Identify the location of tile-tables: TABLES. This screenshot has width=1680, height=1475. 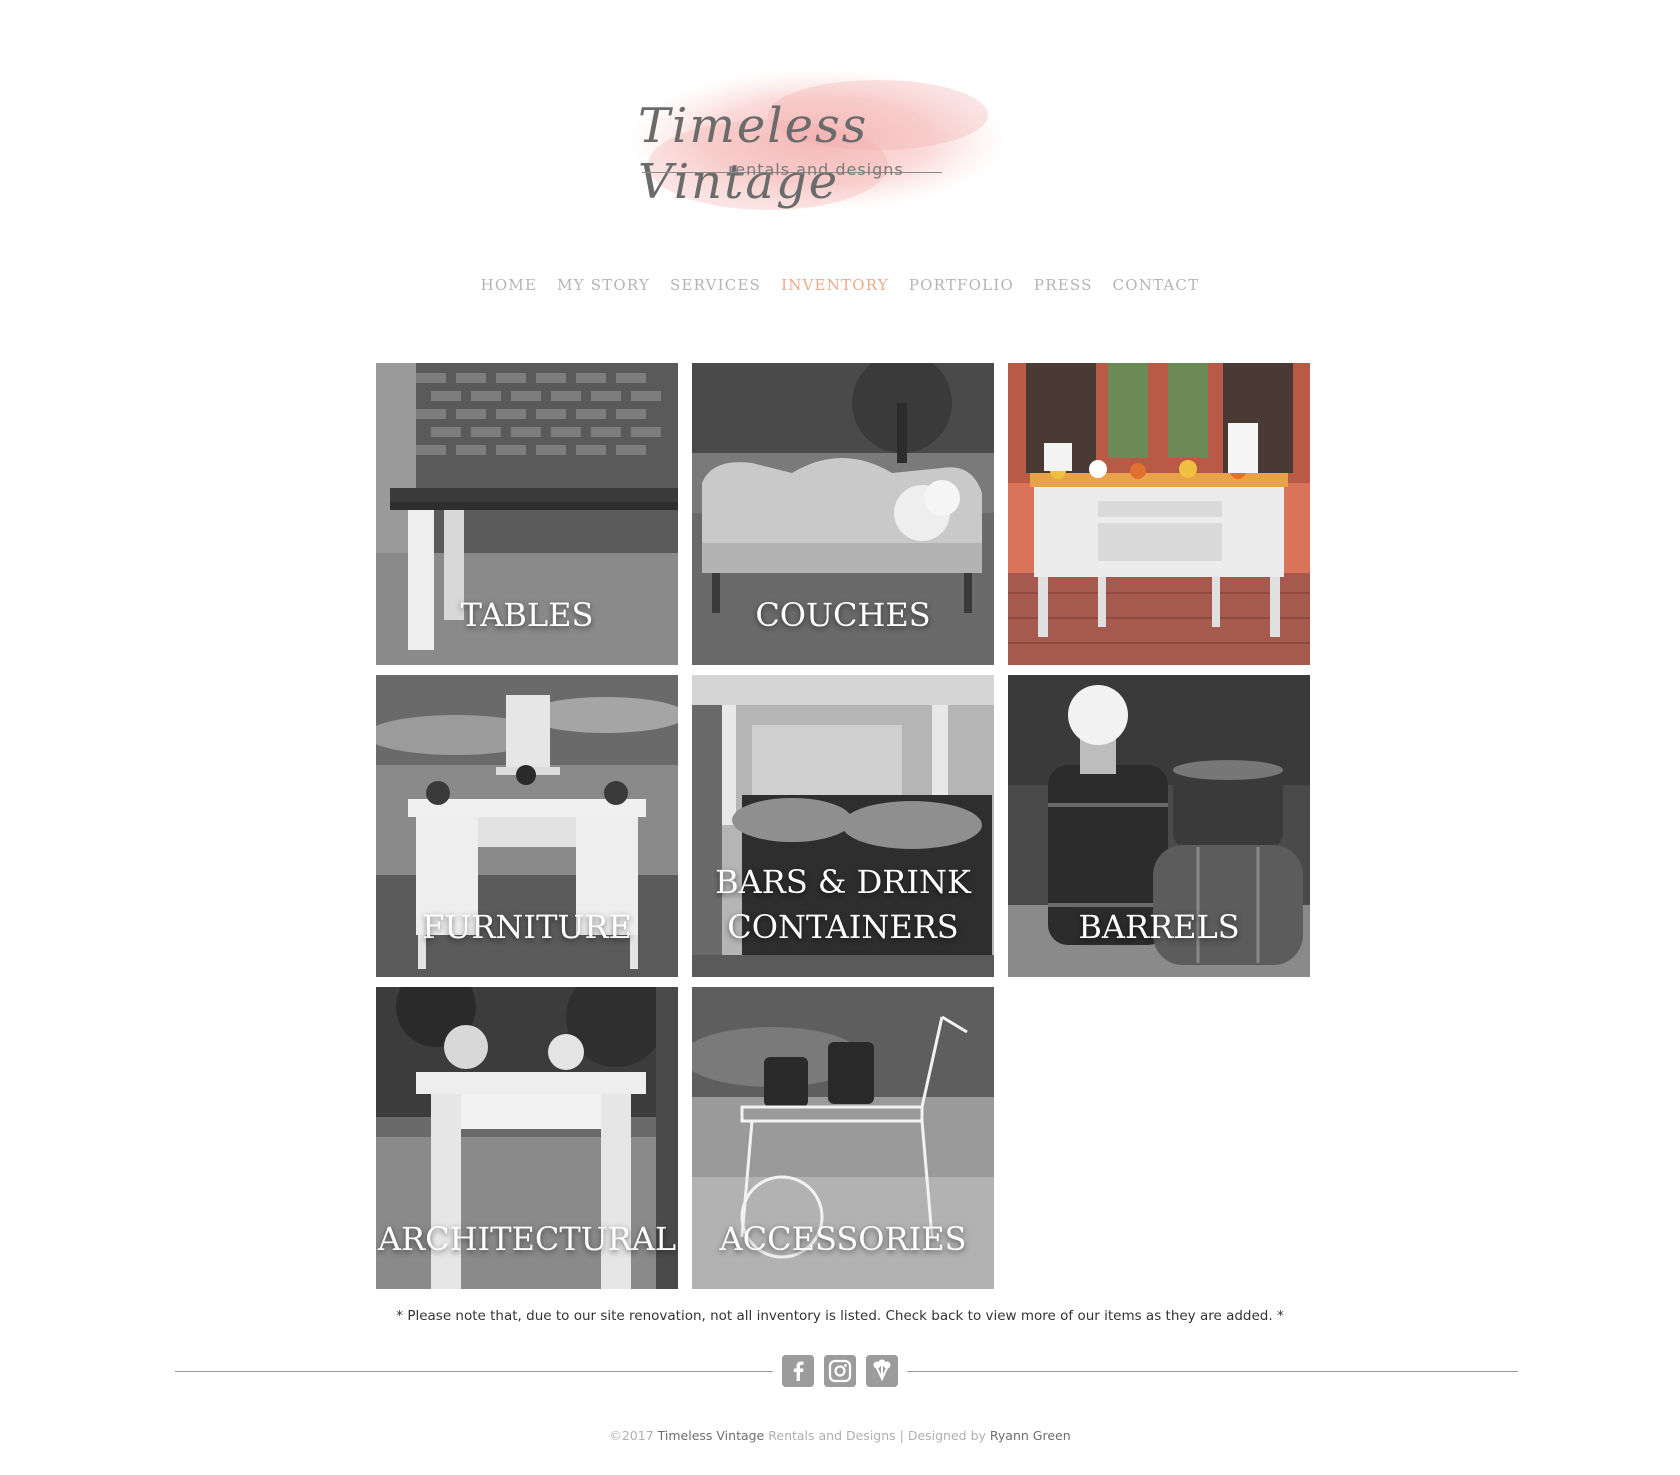
(527, 514).